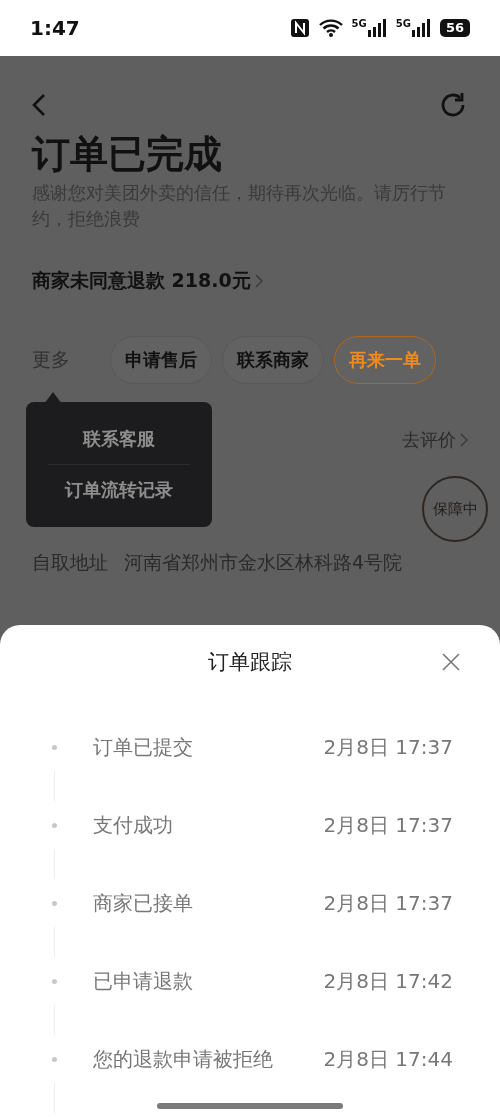  Describe the element at coordinates (330, 28) in the screenshot. I see `wifi-icon` at that location.